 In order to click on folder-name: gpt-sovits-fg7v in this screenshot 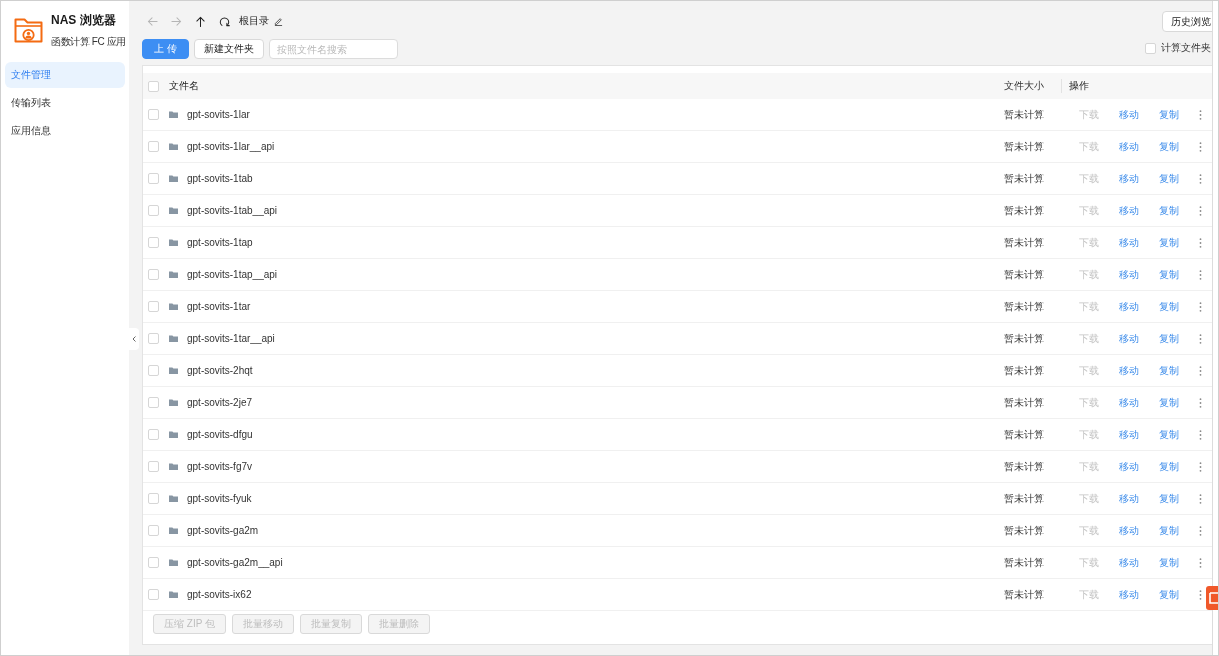, I will do `click(220, 466)`.